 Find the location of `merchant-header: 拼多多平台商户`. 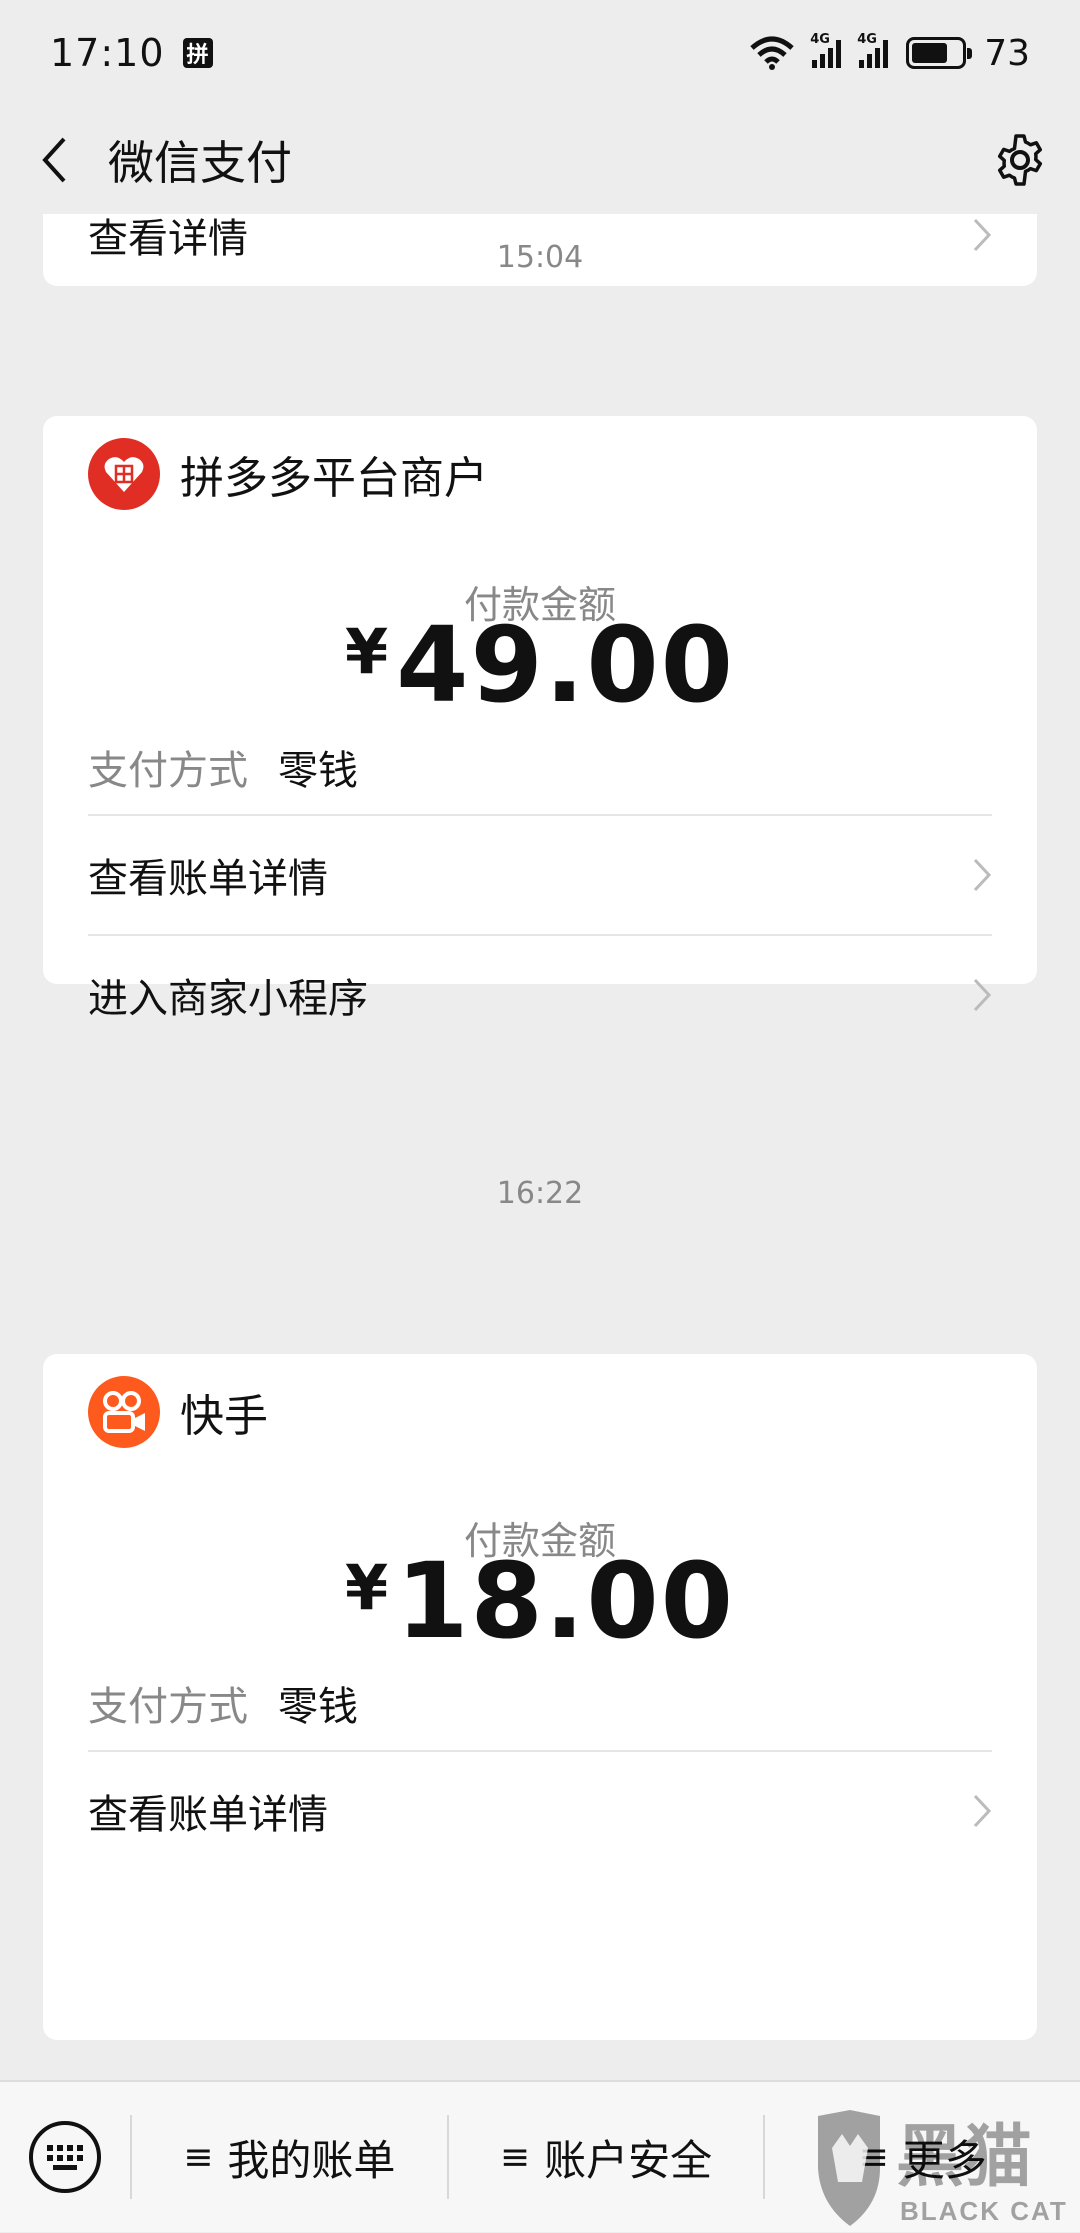

merchant-header: 拼多多平台商户 is located at coordinates (288, 474).